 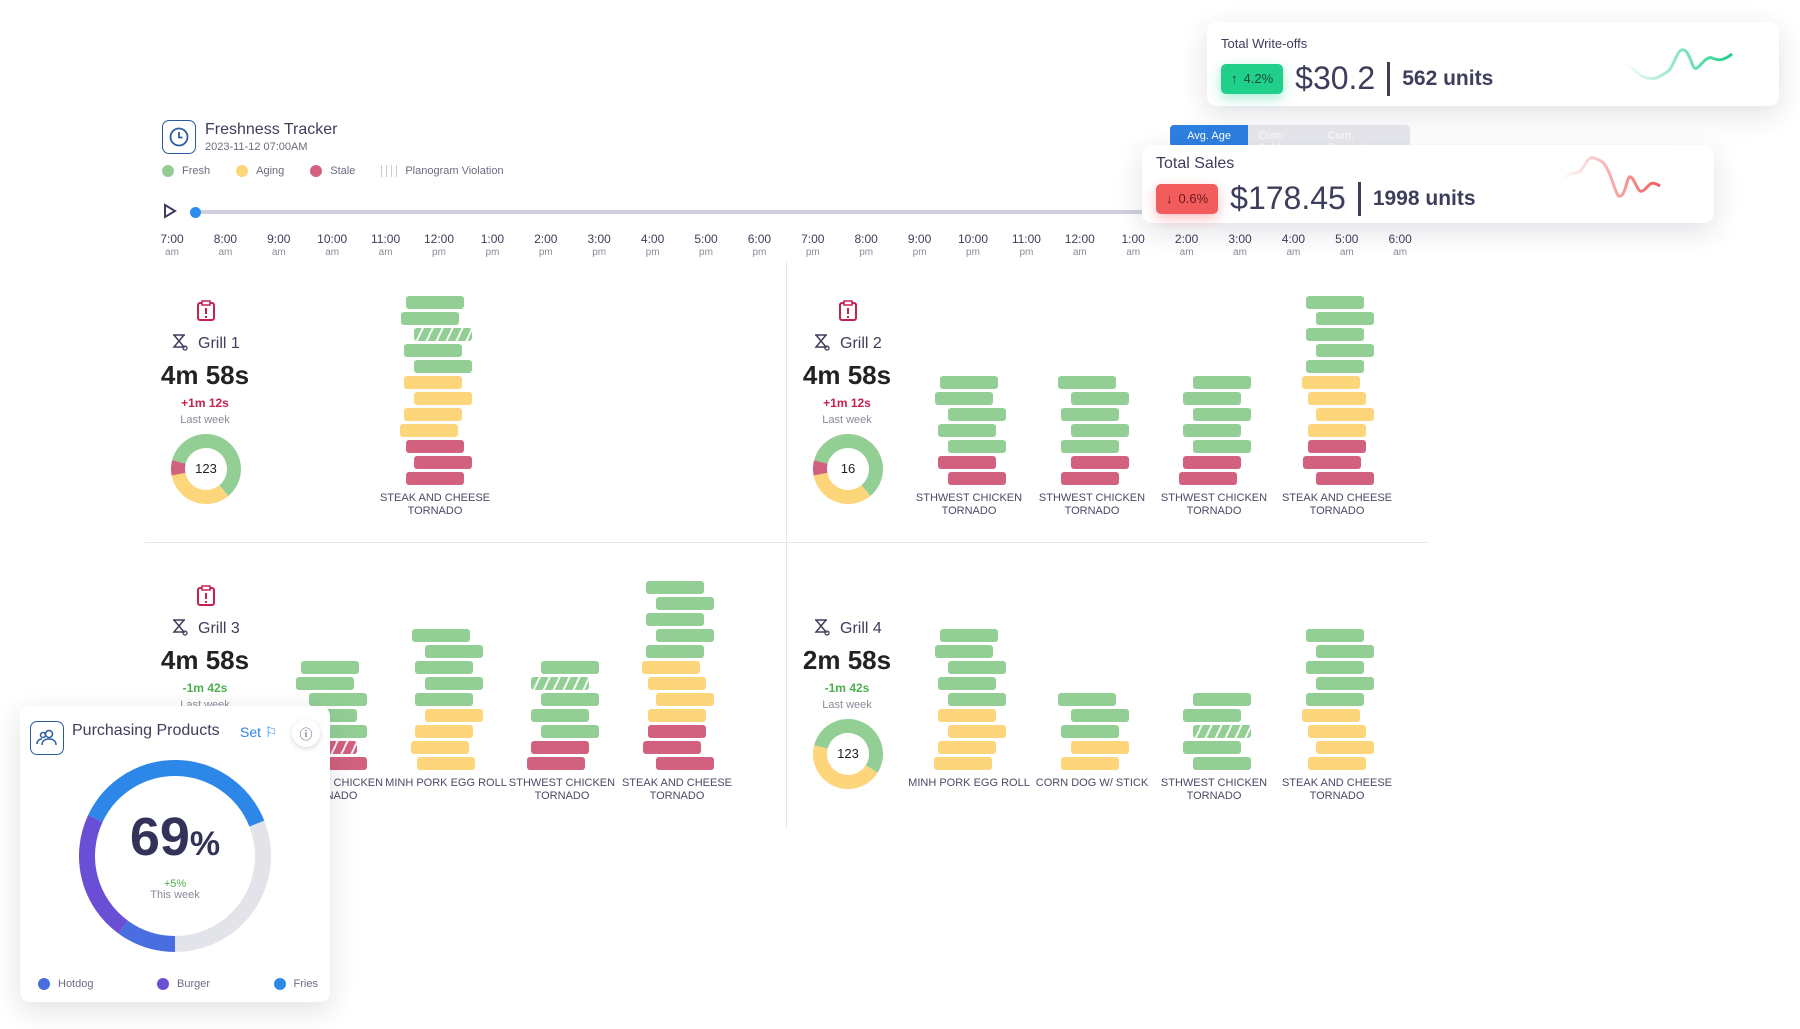 What do you see at coordinates (1611, 177) in the screenshot?
I see `sales-sparkline` at bounding box center [1611, 177].